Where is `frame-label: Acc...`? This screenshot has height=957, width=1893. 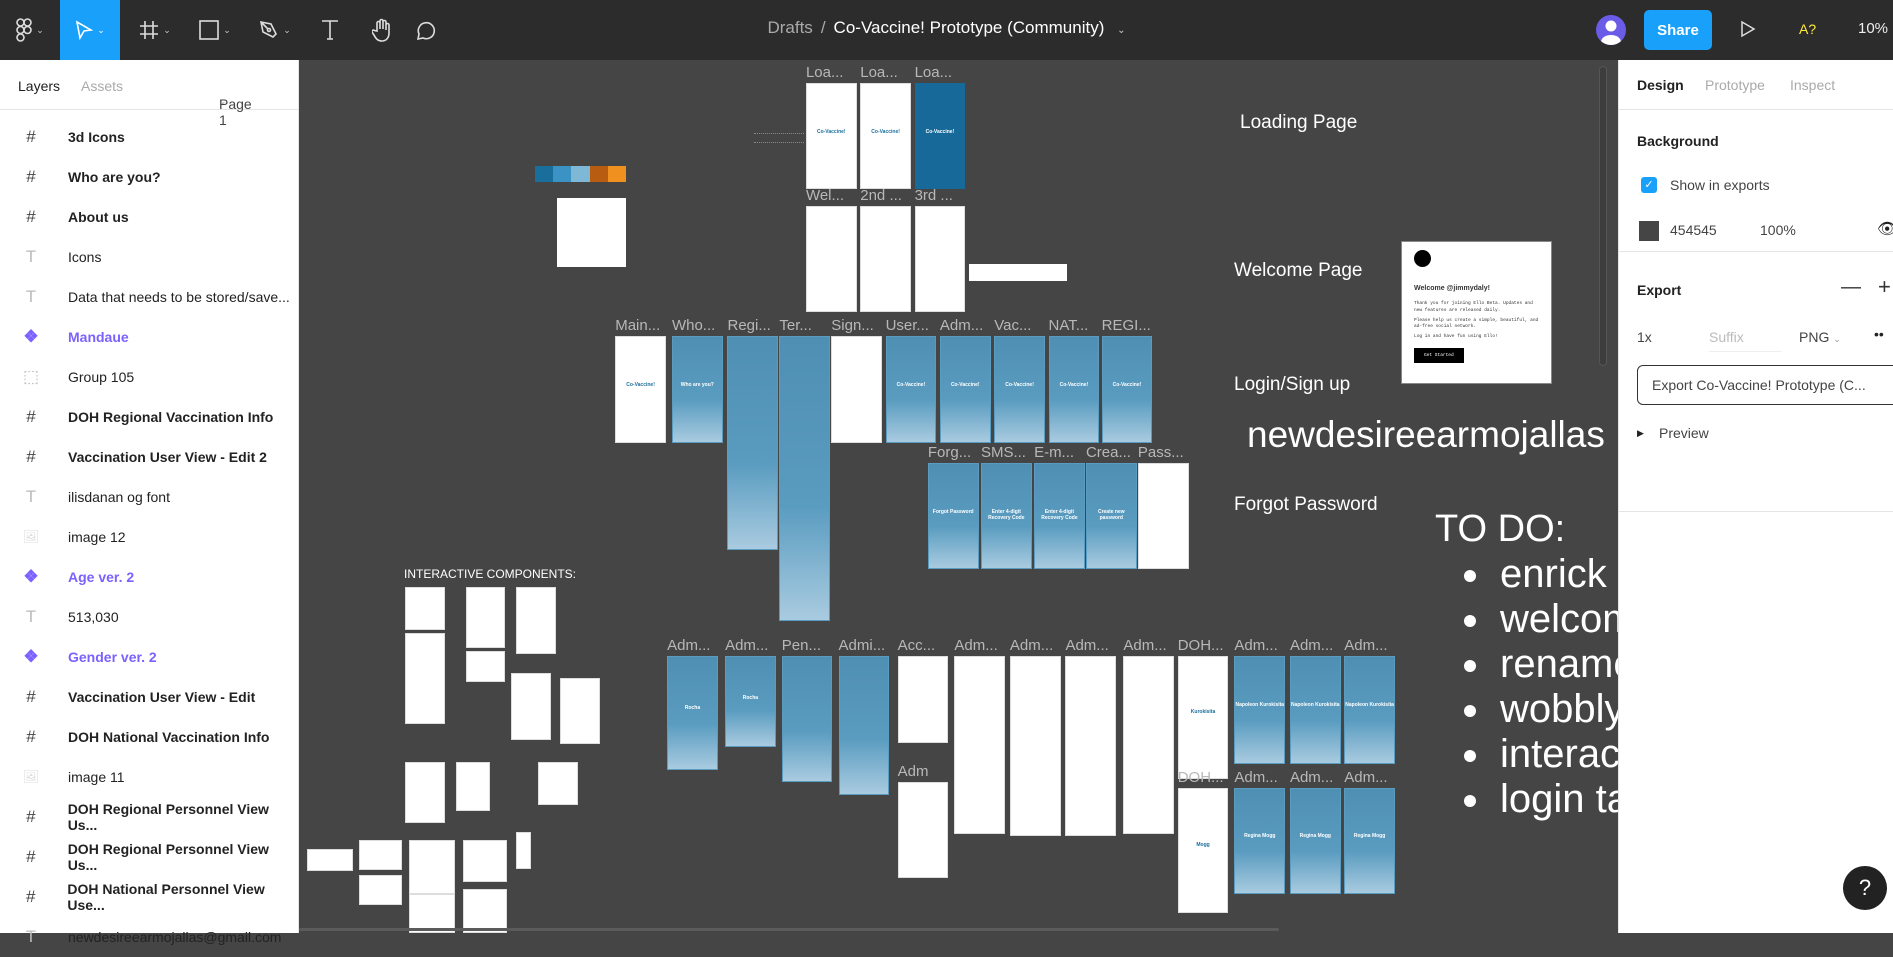 frame-label: Acc... is located at coordinates (917, 645).